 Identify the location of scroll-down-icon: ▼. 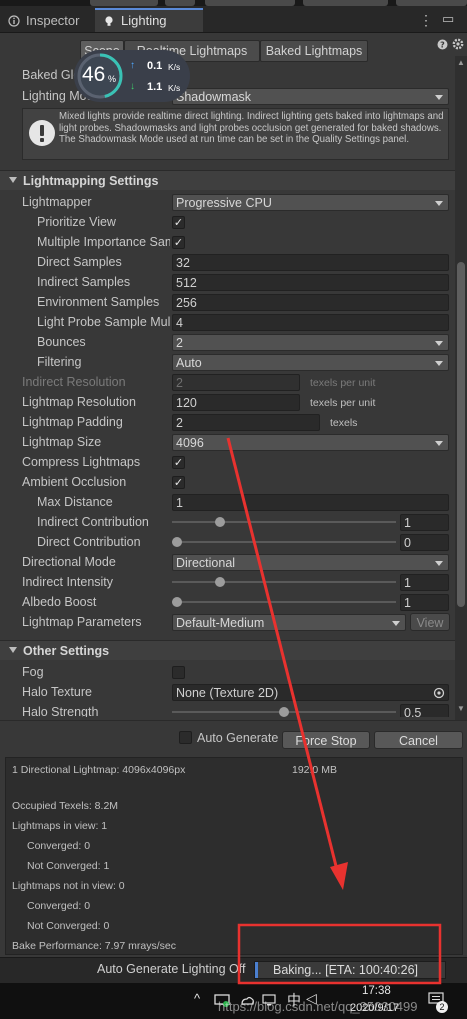
(461, 708).